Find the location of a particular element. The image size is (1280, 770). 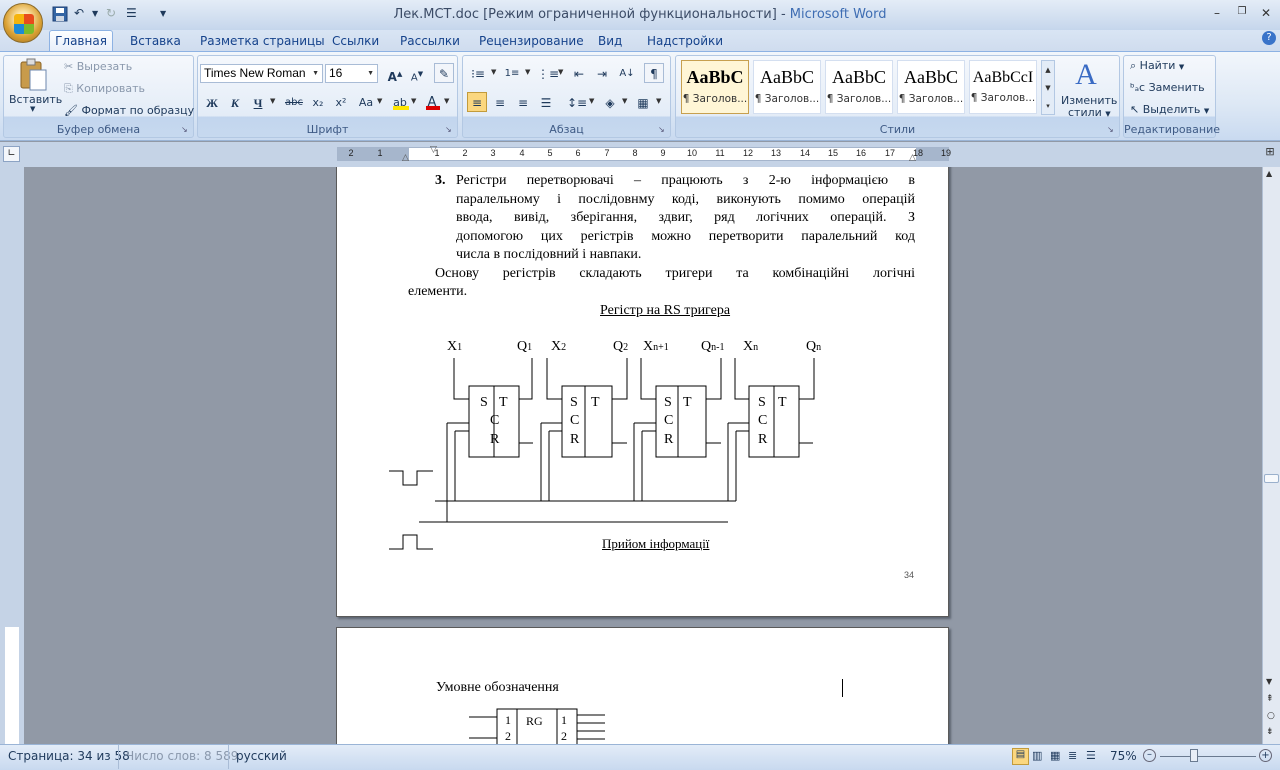

help-icon: ? is located at coordinates (1269, 38).